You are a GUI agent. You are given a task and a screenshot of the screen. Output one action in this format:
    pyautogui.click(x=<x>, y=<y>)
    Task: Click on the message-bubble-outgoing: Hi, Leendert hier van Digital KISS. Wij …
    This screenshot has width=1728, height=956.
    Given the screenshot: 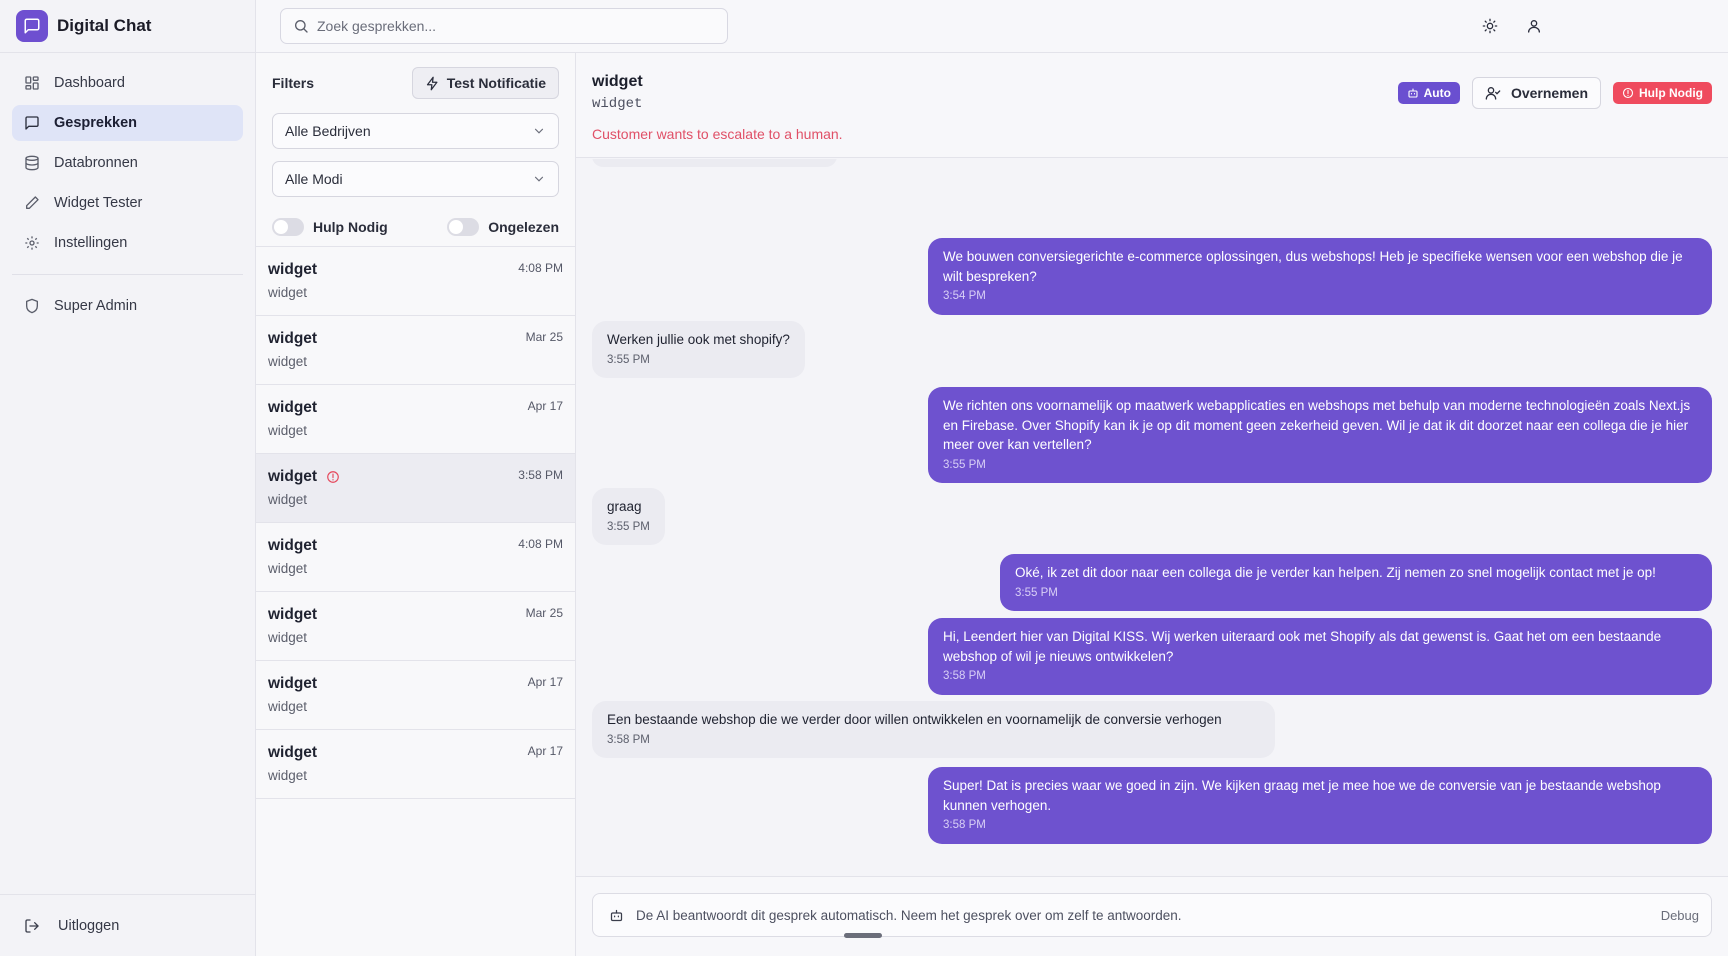 What is the action you would take?
    pyautogui.click(x=1320, y=656)
    